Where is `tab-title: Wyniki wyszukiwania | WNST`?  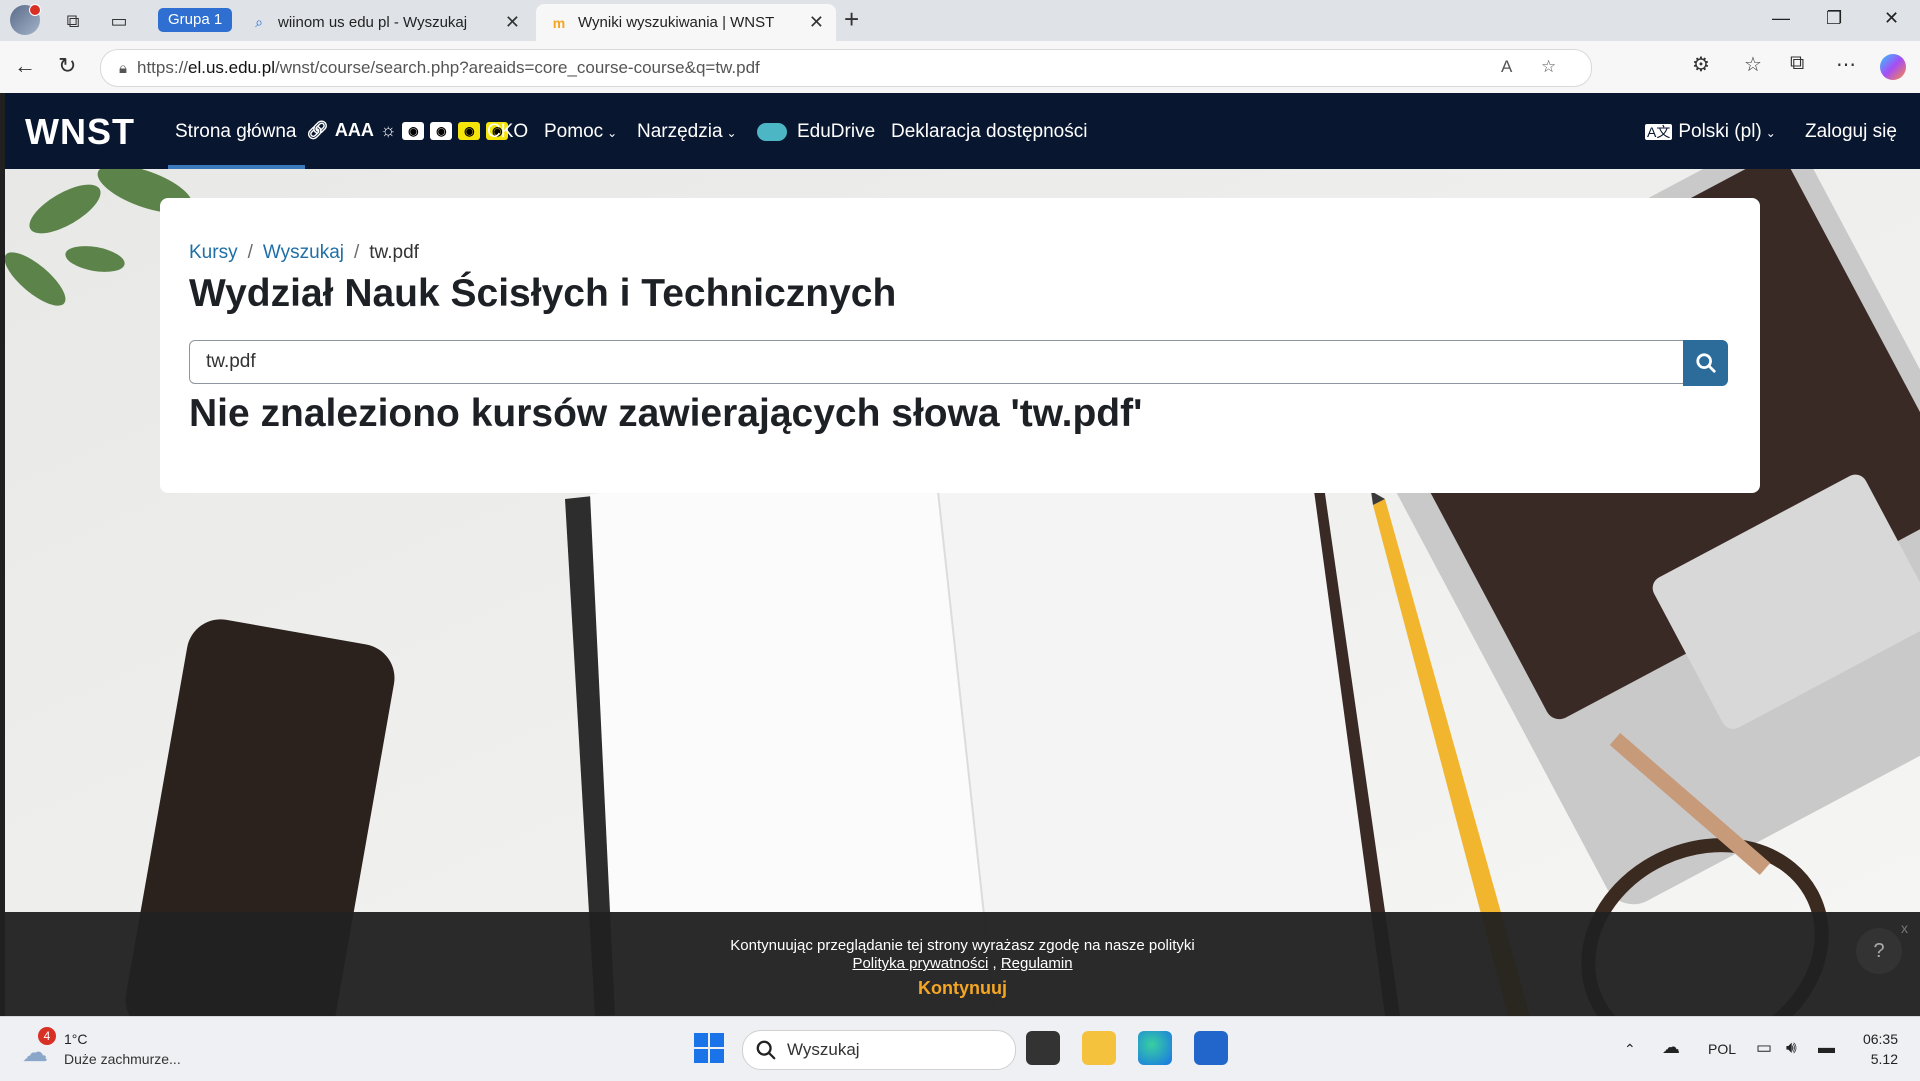 tab-title: Wyniki wyszukiwania | WNST is located at coordinates (676, 22).